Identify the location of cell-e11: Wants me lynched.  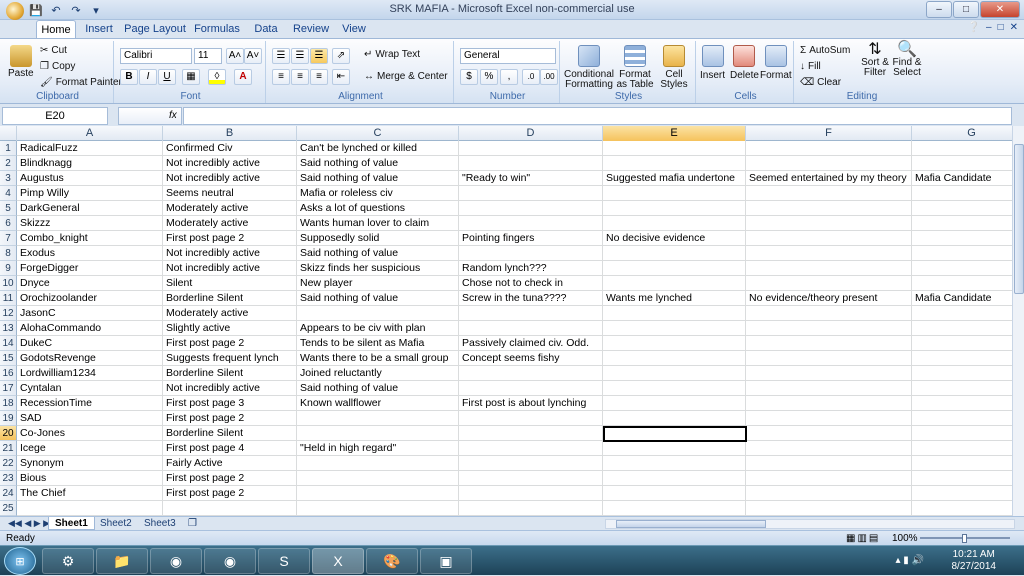
(674, 298).